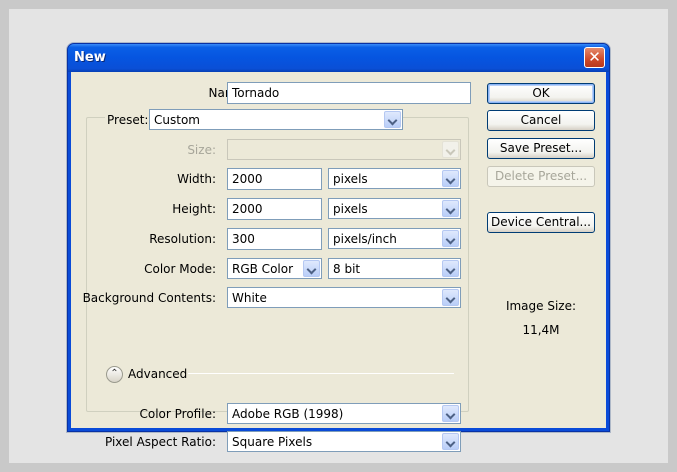  What do you see at coordinates (344, 441) in the screenshot?
I see `pixel-aspect-ratio-select: Square Pixels` at bounding box center [344, 441].